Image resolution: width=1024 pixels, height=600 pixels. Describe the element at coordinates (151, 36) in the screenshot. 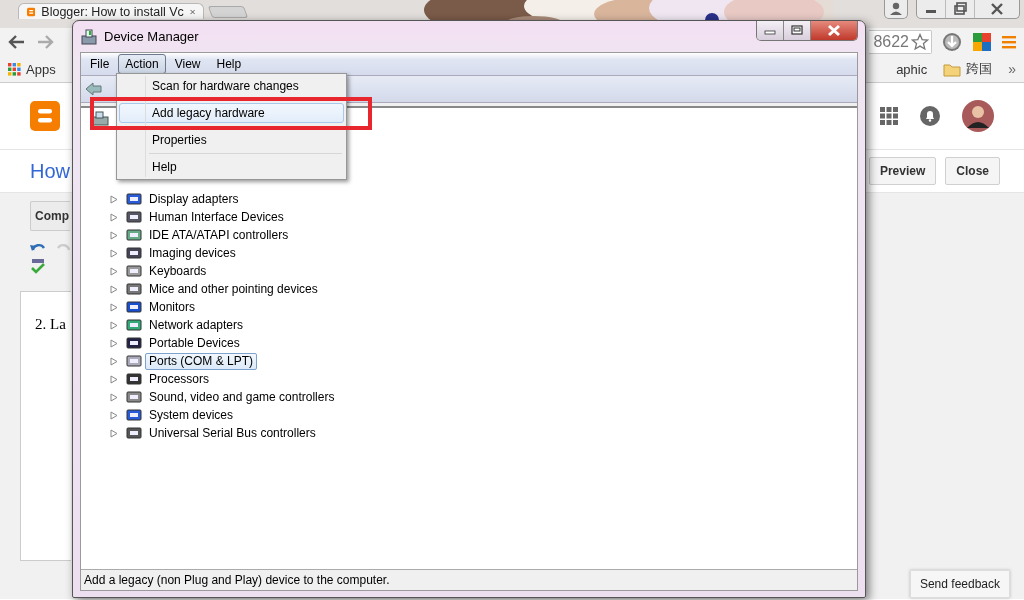

I see `window-title: Device Manager` at that location.